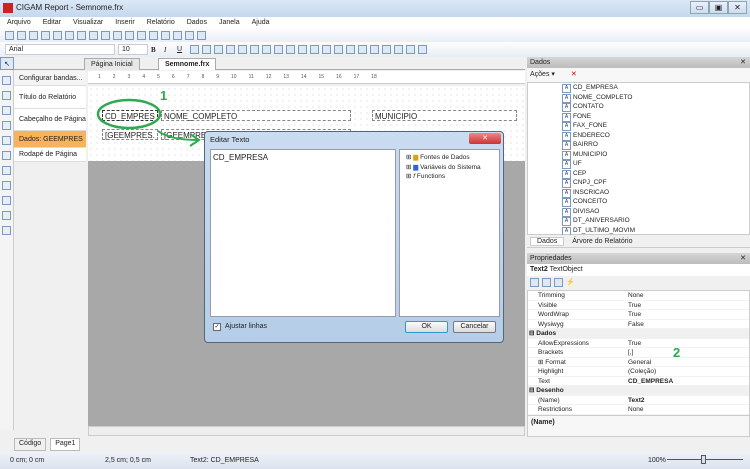 The height and width of the screenshot is (469, 750). What do you see at coordinates (426, 327) in the screenshot?
I see `ok-button: OK` at bounding box center [426, 327].